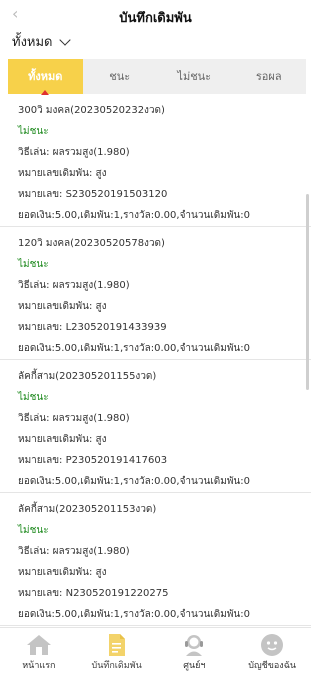 This screenshot has width=320, height=673. Describe the element at coordinates (120, 76) in the screenshot. I see `tab-win: ชนะ` at that location.